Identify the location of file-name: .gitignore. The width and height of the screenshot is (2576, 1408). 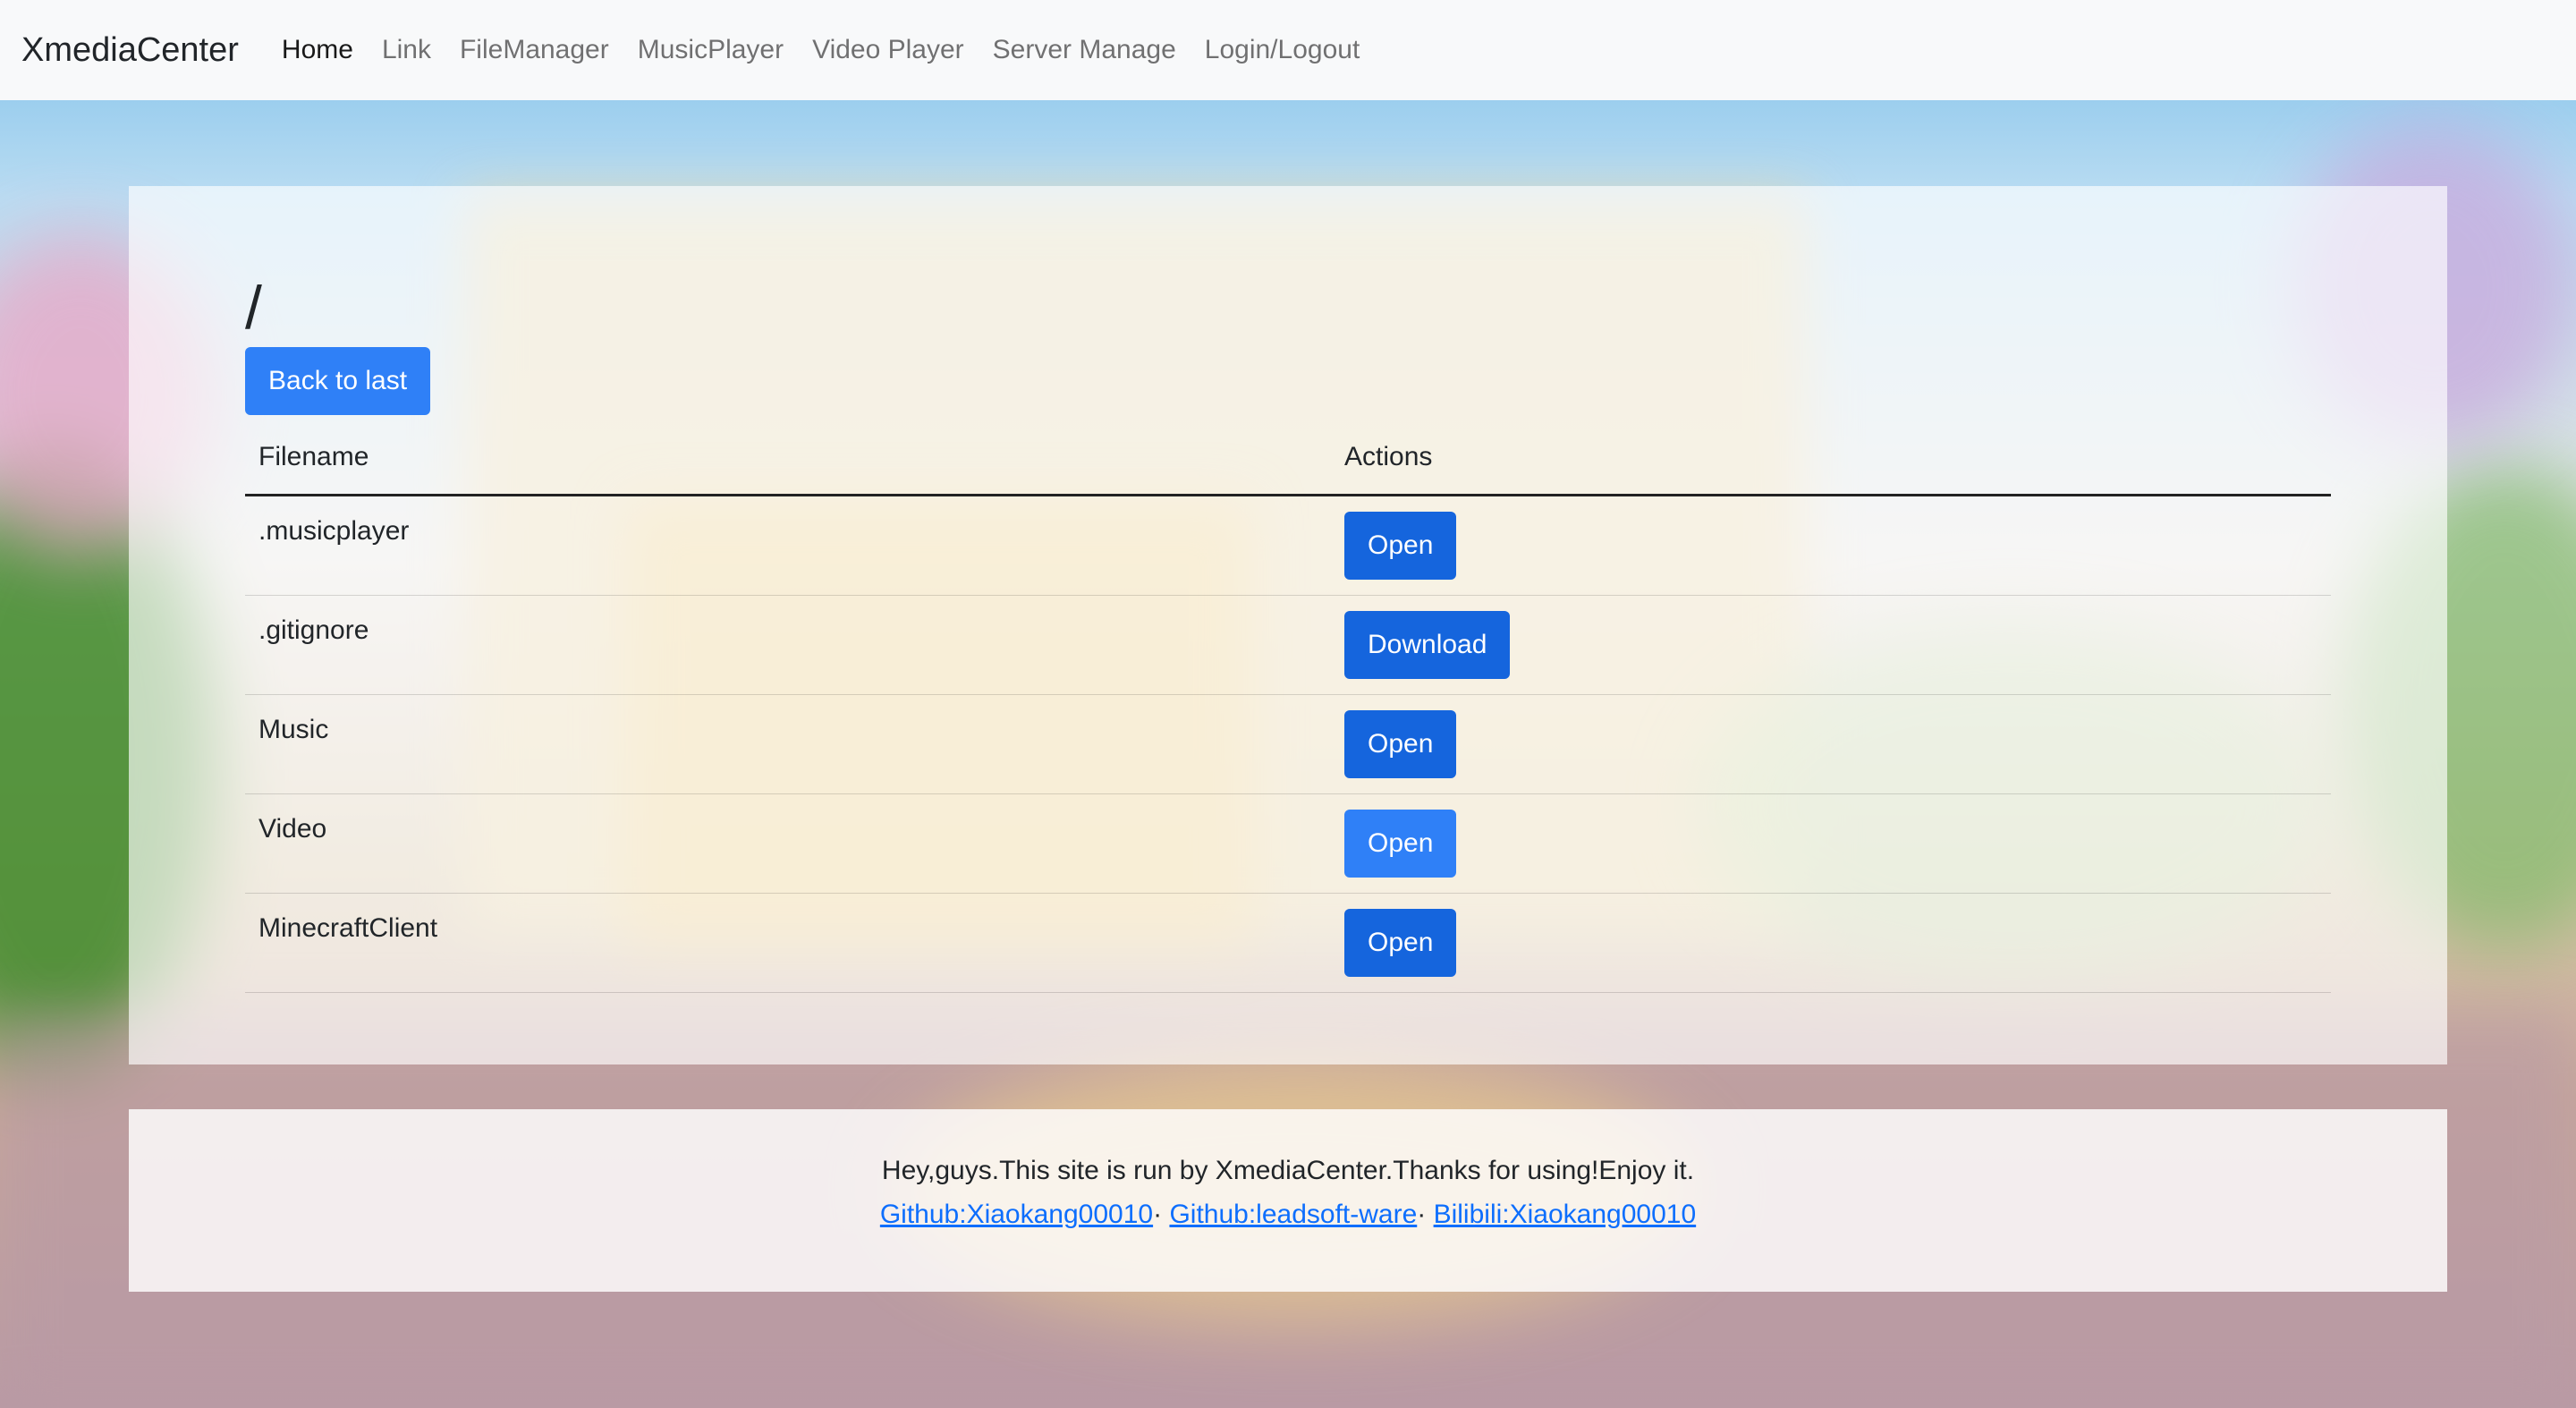
(313, 630).